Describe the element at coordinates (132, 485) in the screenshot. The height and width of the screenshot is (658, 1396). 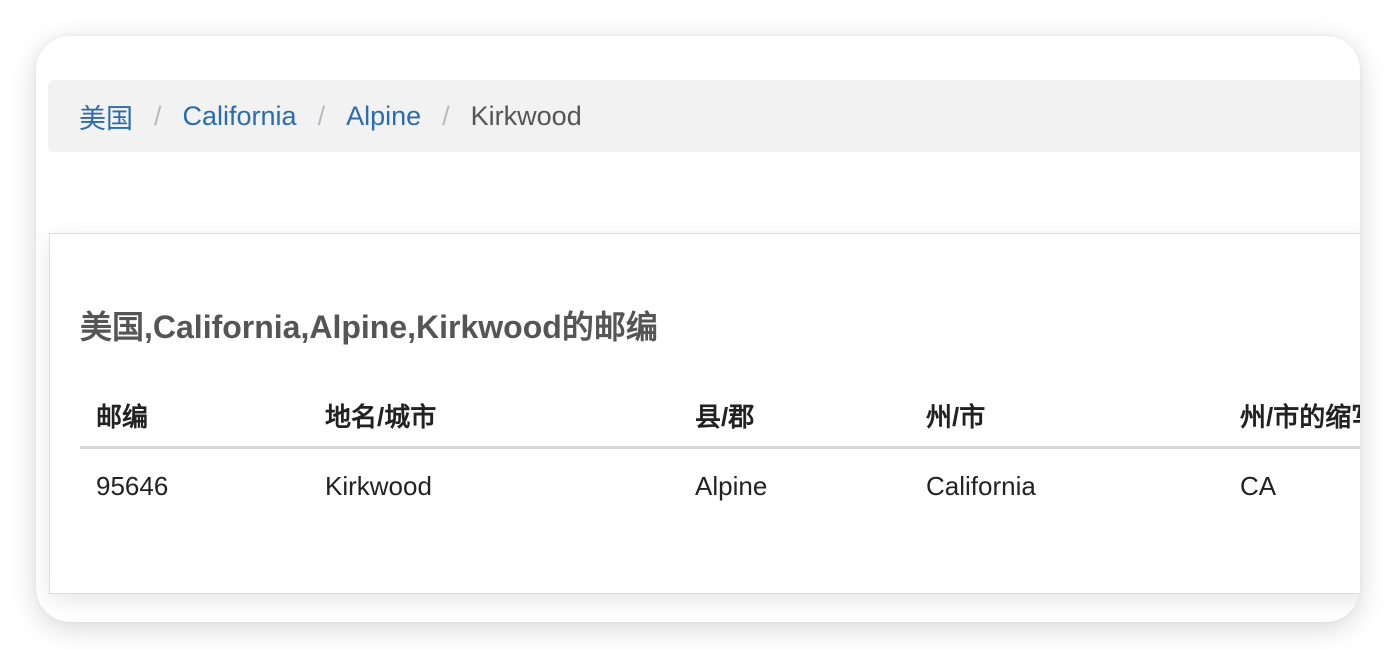
I see `cell-zip: 95646` at that location.